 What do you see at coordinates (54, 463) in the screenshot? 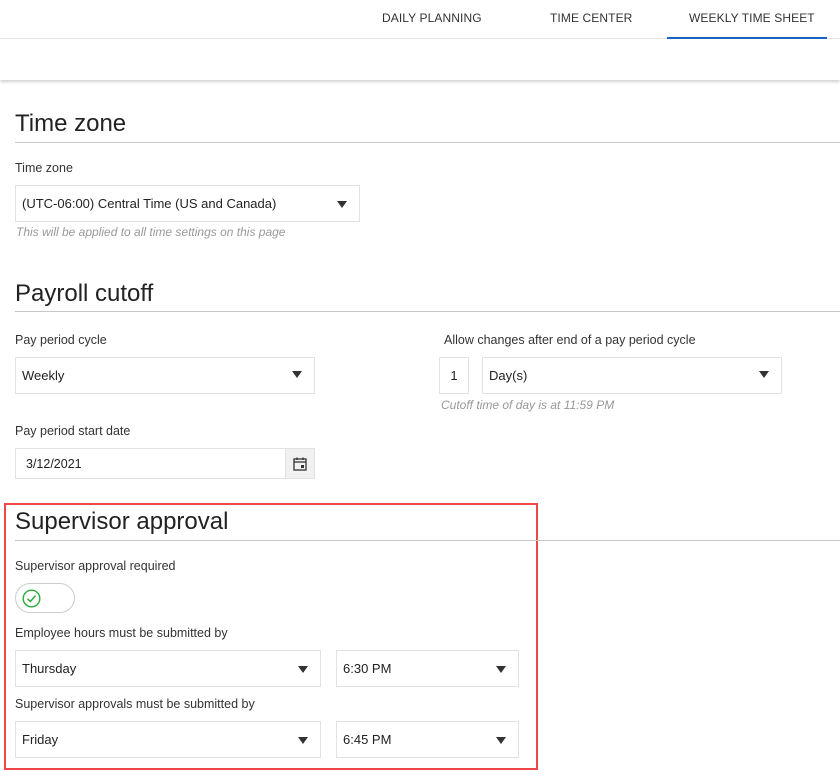
I see `pay-period-start-value: 3/12/2021` at bounding box center [54, 463].